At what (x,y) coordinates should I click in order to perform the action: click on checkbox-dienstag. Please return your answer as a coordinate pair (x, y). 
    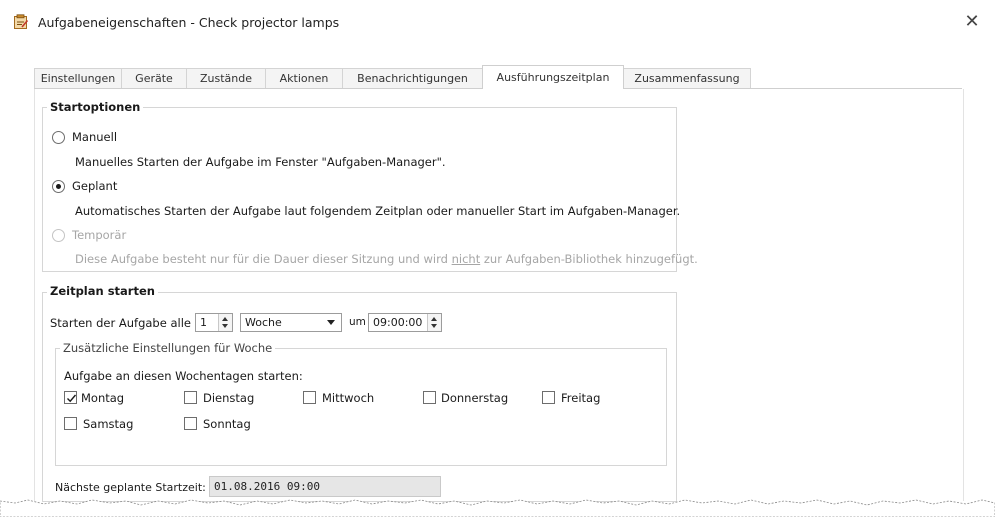
    Looking at the image, I should click on (190, 397).